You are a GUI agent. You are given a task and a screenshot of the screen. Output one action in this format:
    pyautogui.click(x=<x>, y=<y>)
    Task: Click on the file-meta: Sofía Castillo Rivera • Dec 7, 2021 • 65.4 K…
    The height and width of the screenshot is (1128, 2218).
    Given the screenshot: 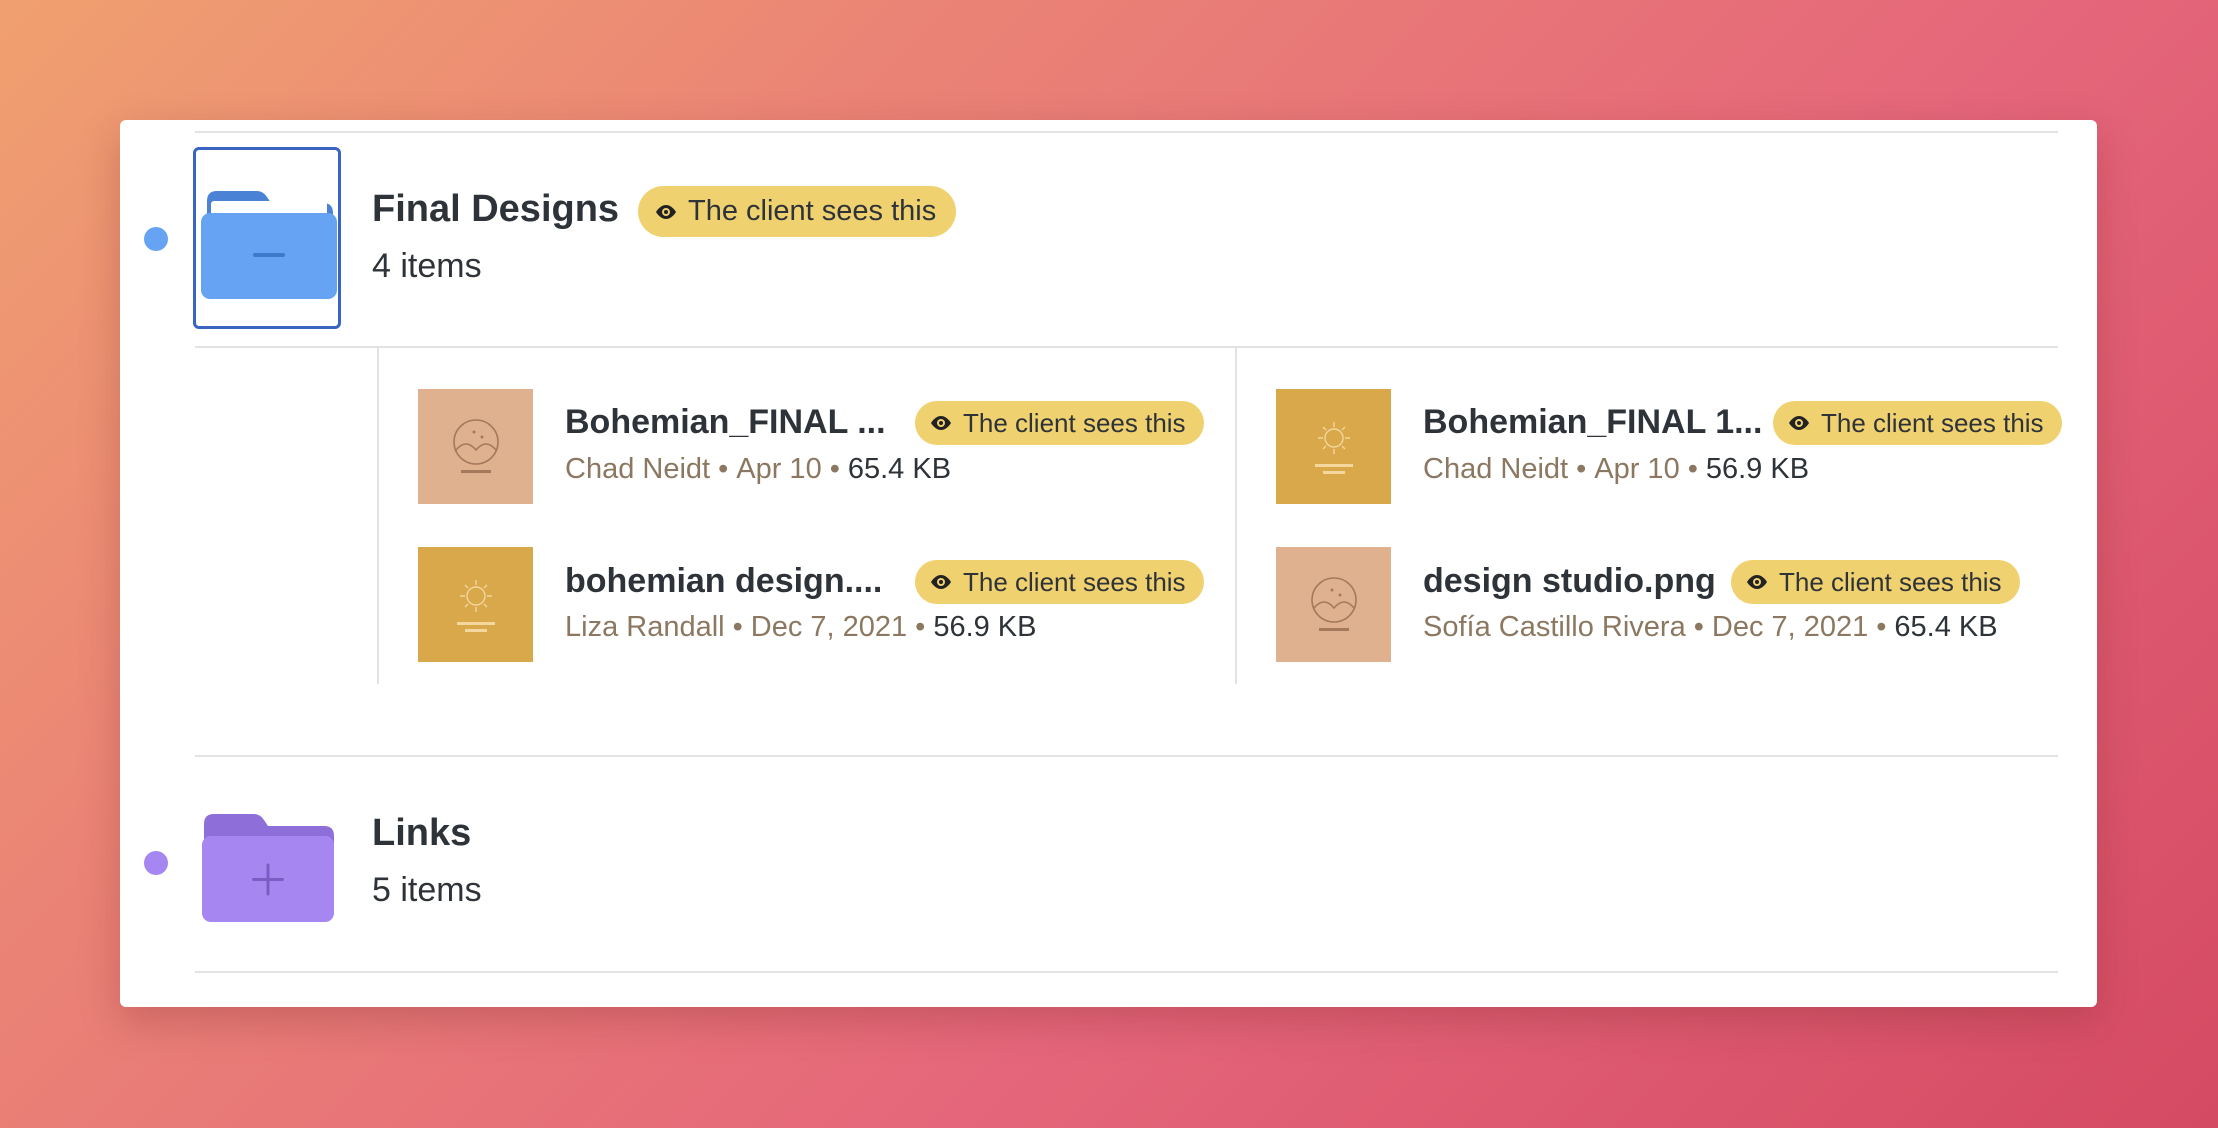 What is the action you would take?
    pyautogui.click(x=1710, y=627)
    